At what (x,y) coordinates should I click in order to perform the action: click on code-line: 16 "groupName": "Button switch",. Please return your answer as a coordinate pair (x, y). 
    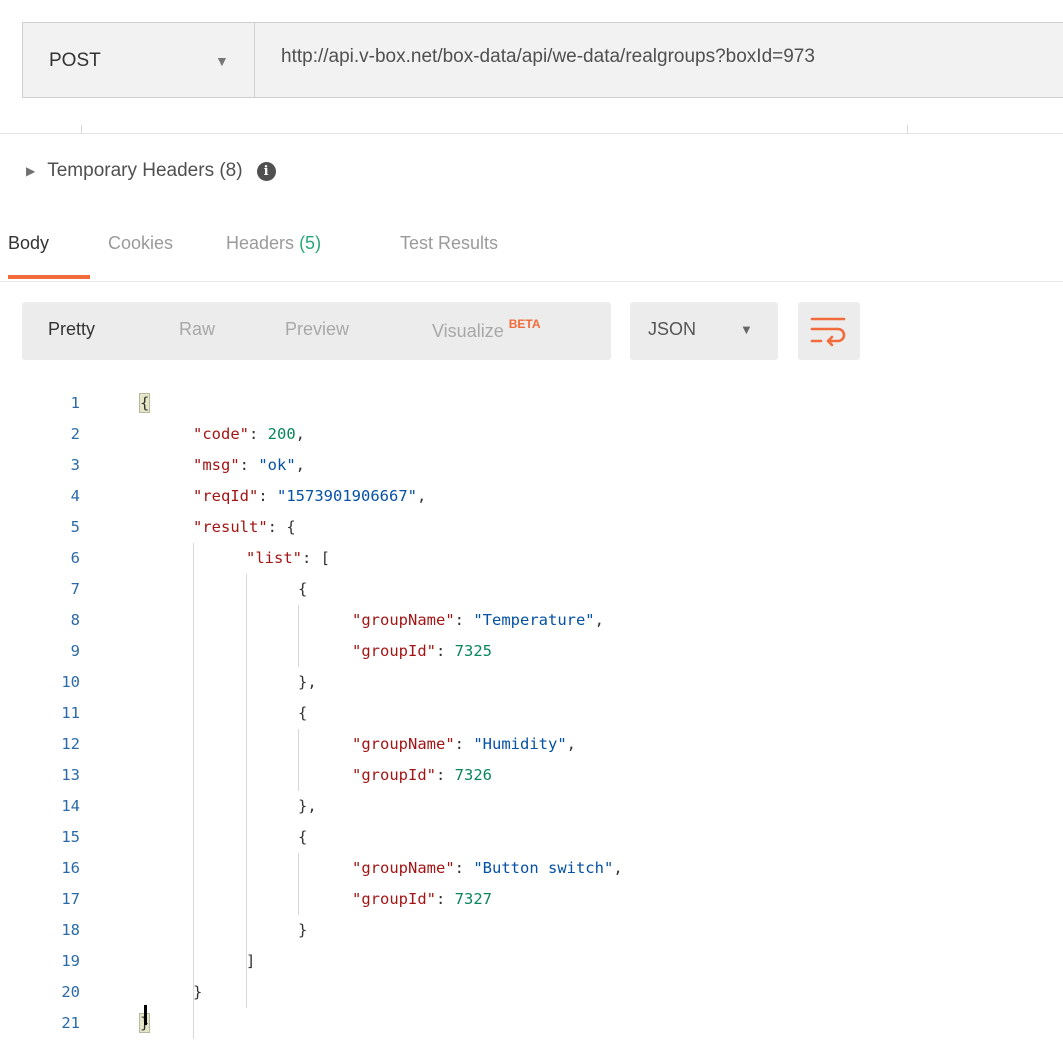
    Looking at the image, I should click on (531, 868).